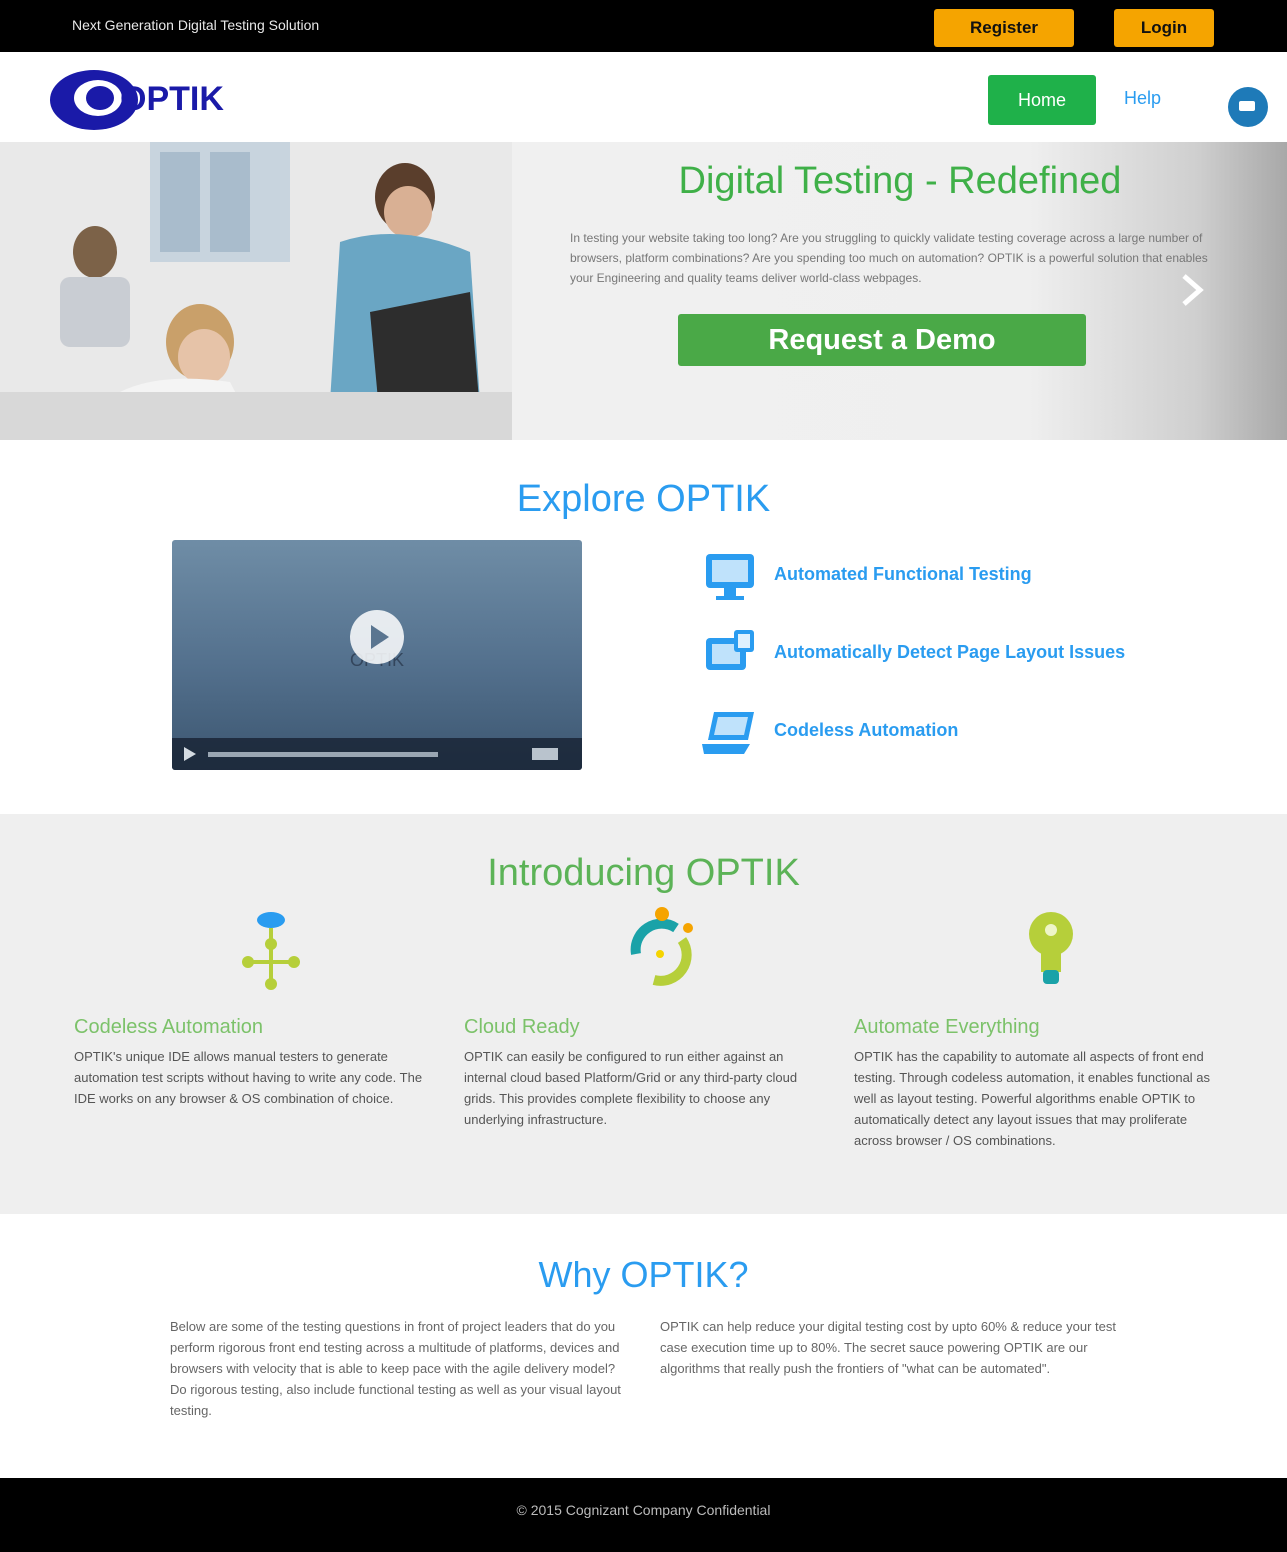 The height and width of the screenshot is (1552, 1287). What do you see at coordinates (522, 1027) in the screenshot?
I see `intro-column-title: Cloud Ready` at bounding box center [522, 1027].